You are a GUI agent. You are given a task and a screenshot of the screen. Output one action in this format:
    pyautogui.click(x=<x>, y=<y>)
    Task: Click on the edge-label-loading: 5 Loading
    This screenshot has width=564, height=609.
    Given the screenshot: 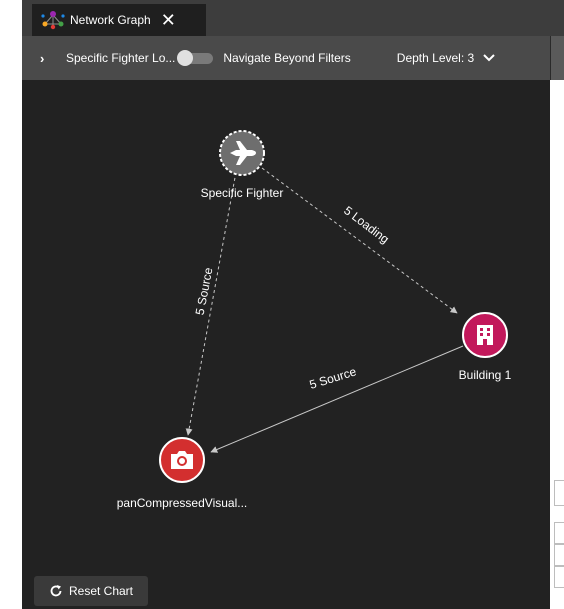 What is the action you would take?
    pyautogui.click(x=366, y=224)
    